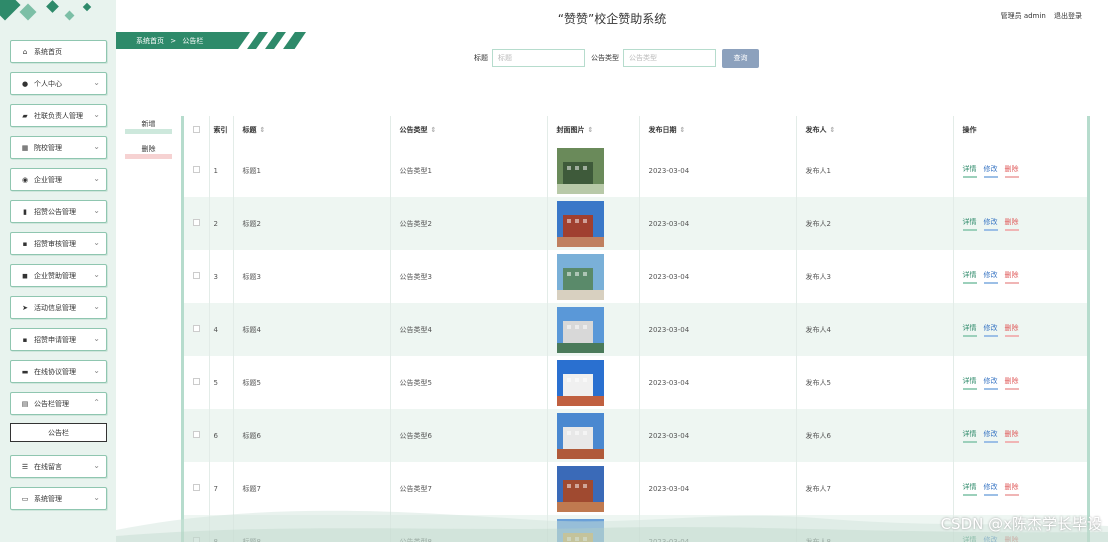 Image resolution: width=1108 pixels, height=542 pixels. What do you see at coordinates (58, 339) in the screenshot?
I see `sidebar-item-9: ▪ 招赞申请管理 ⌄` at bounding box center [58, 339].